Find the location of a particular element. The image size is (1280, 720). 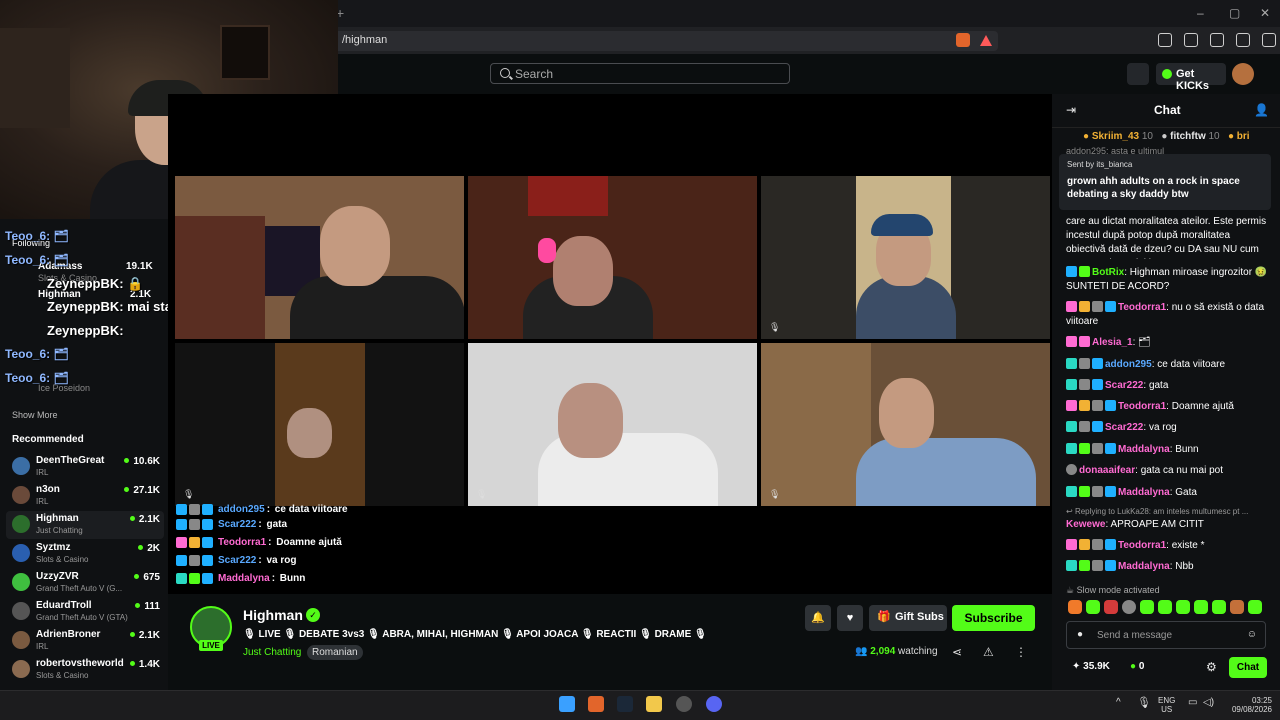

chat-message-input: ● Send a message ☺ is located at coordinates (1166, 635).